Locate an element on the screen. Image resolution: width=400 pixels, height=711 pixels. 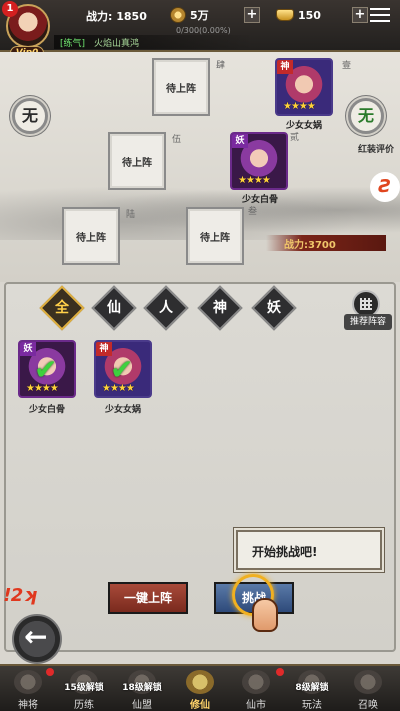
nav-gameplay: 8级解锁 玩法 is located at coordinates (312, 688).